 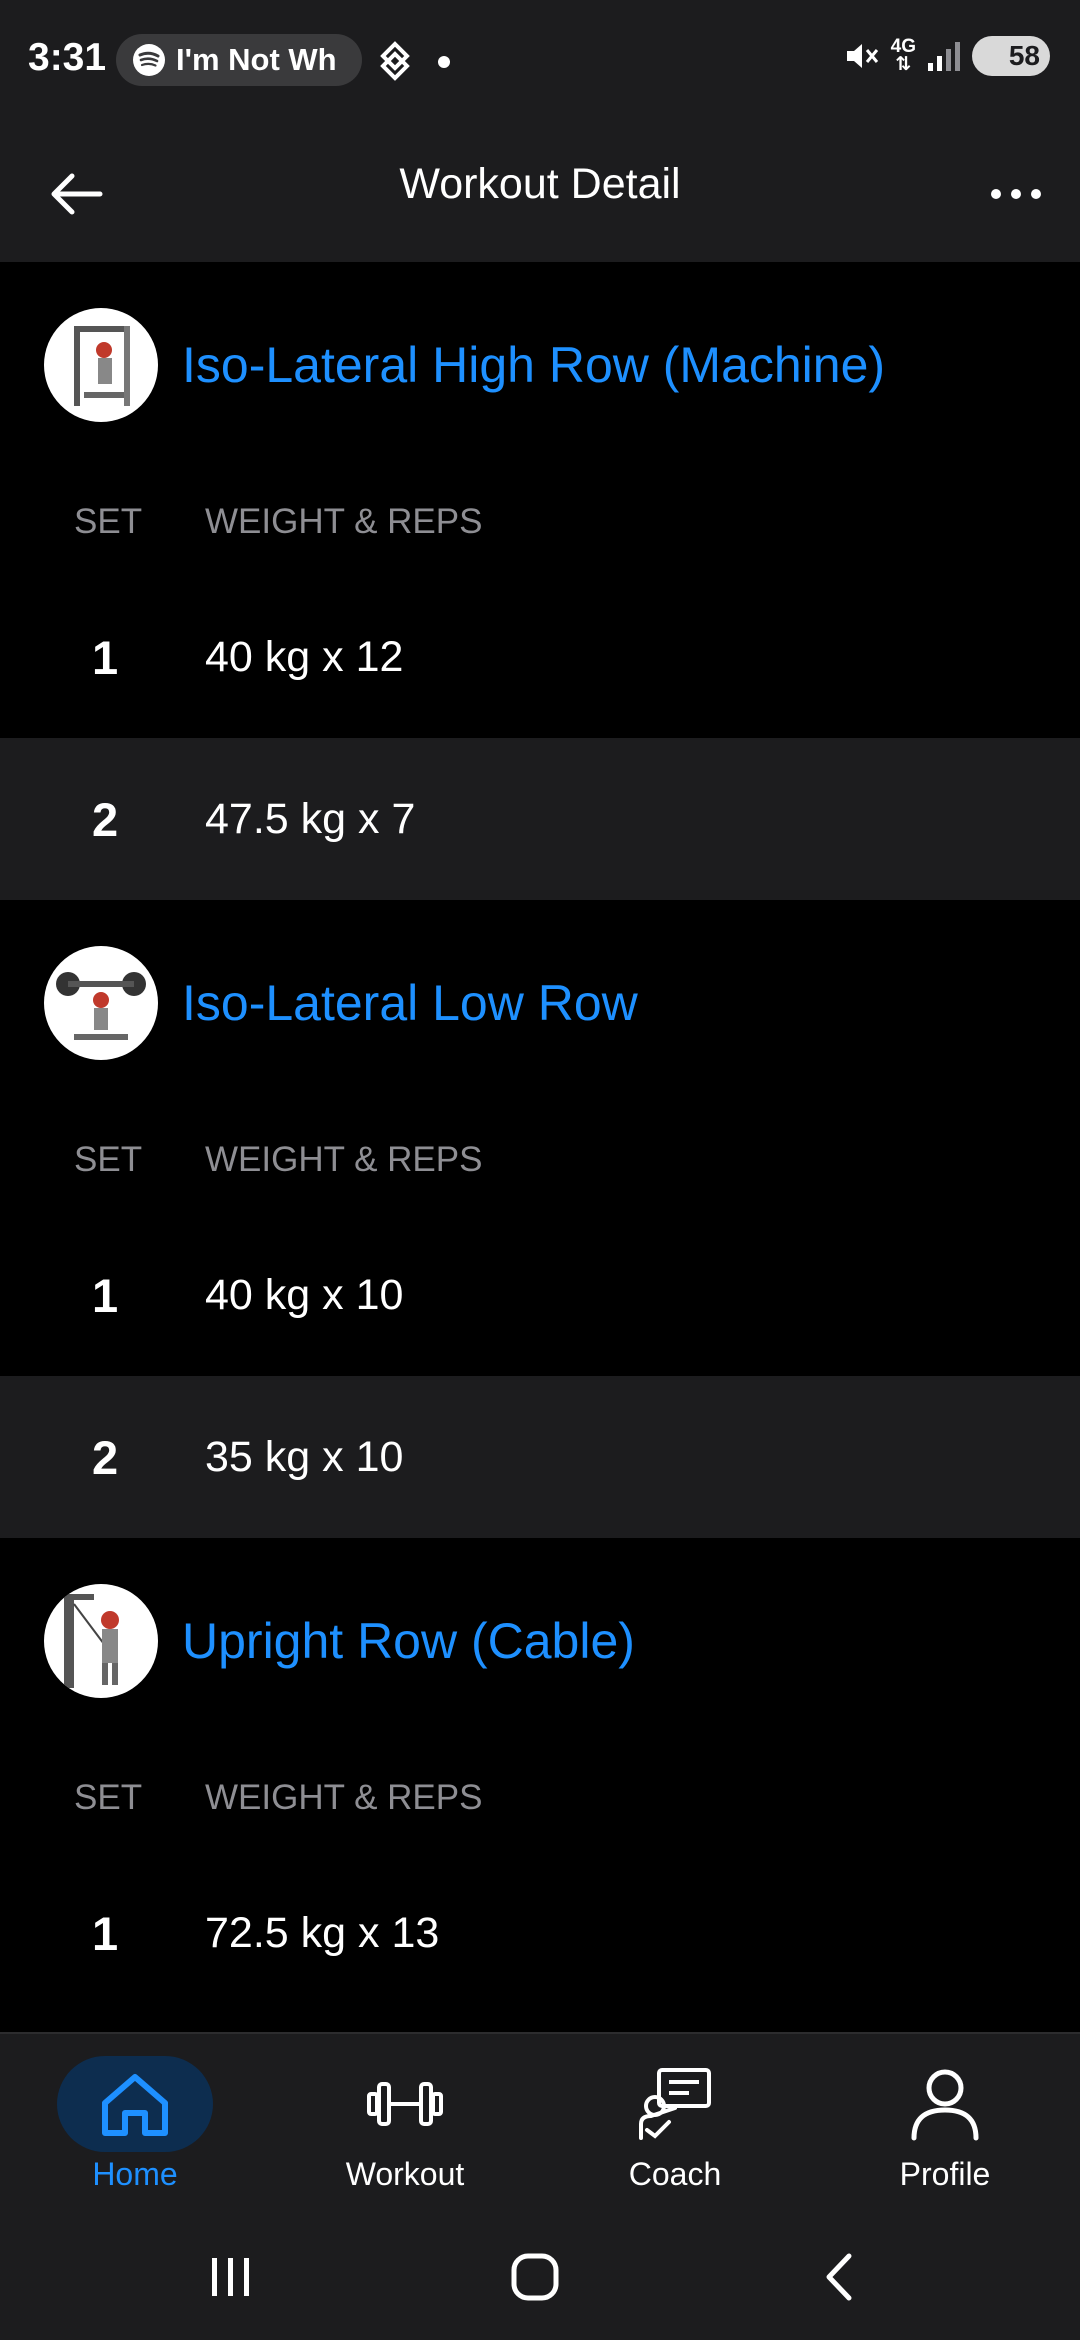 I want to click on media-pill: I'm Not Wh, so click(x=239, y=60).